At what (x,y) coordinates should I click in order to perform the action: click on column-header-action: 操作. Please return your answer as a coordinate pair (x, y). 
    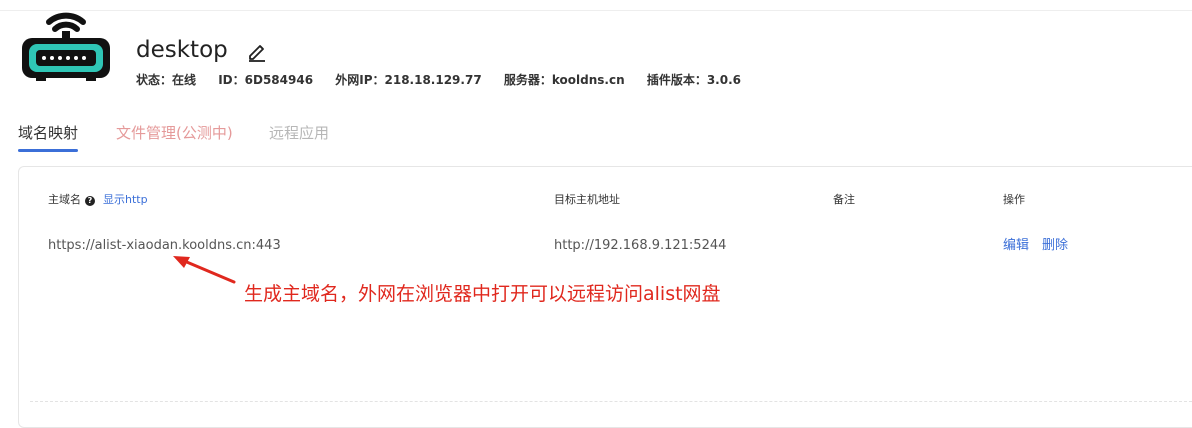
    Looking at the image, I should click on (1014, 199).